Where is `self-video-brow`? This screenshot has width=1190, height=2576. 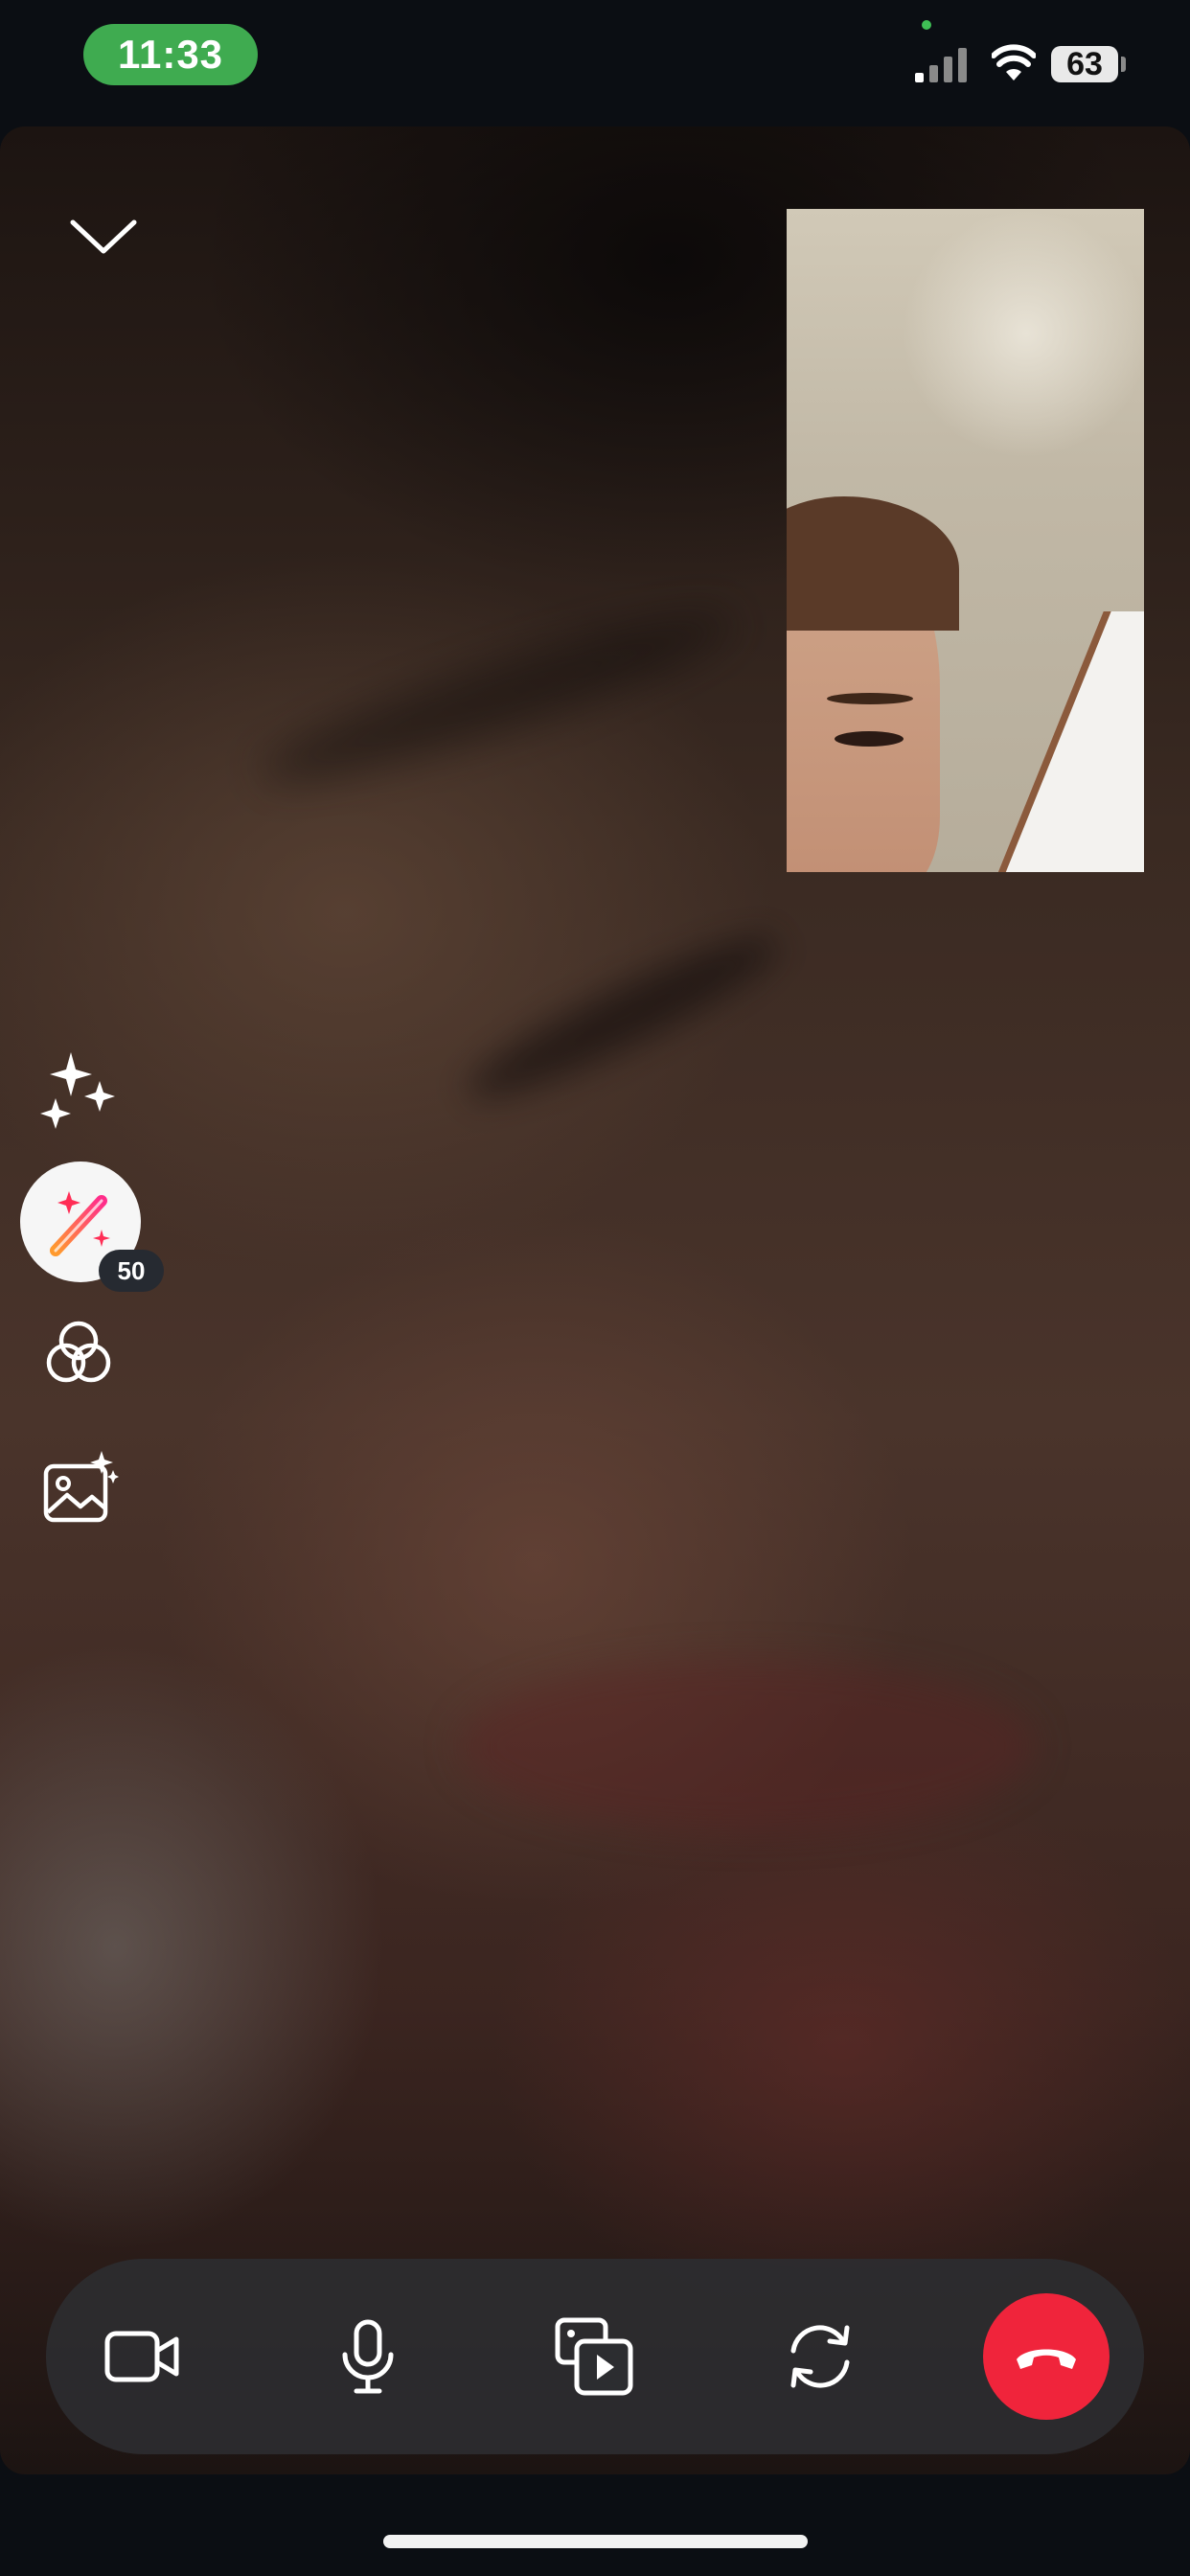
self-video-brow is located at coordinates (870, 698).